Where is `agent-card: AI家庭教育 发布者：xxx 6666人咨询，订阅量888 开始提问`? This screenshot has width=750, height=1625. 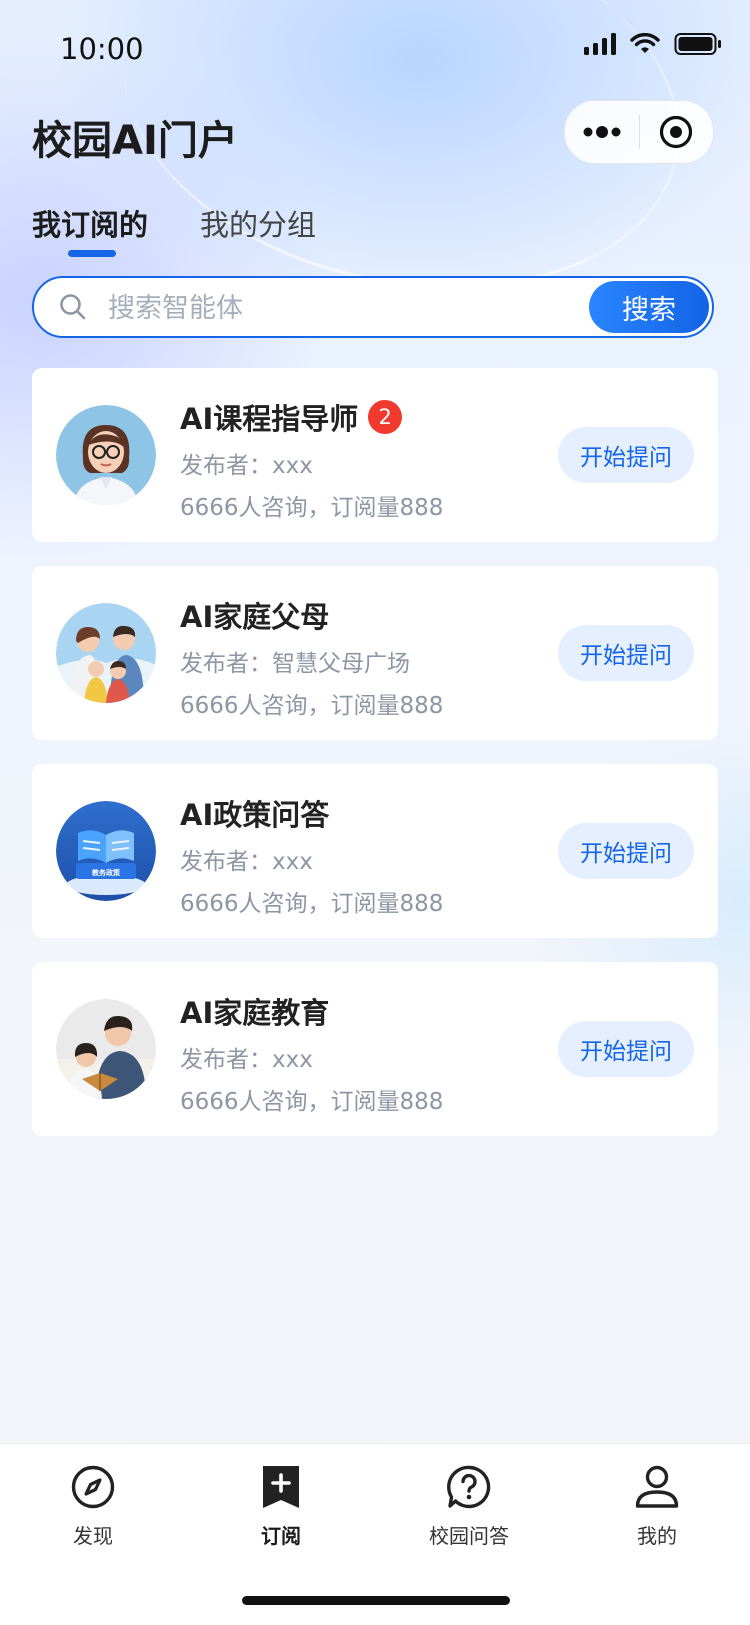 agent-card: AI家庭教育 发布者：xxx 6666人咨询，订阅量888 开始提问 is located at coordinates (375, 1049).